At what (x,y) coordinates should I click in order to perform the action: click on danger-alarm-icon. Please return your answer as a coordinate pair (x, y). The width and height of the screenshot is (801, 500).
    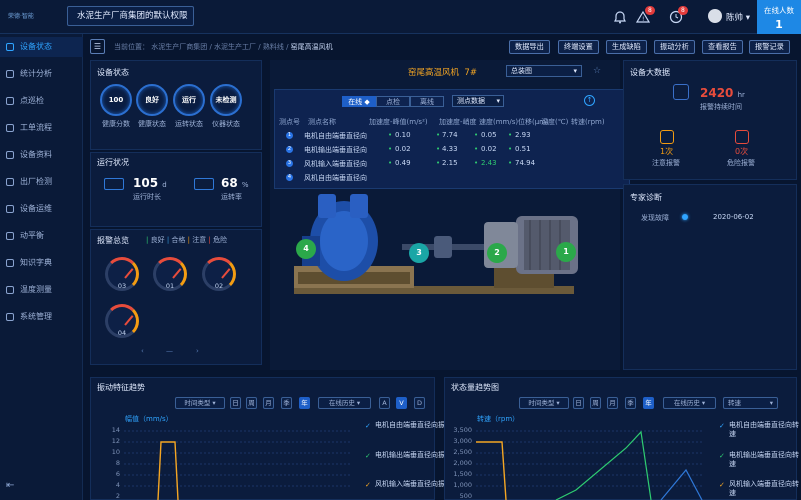
    Looking at the image, I should click on (742, 137).